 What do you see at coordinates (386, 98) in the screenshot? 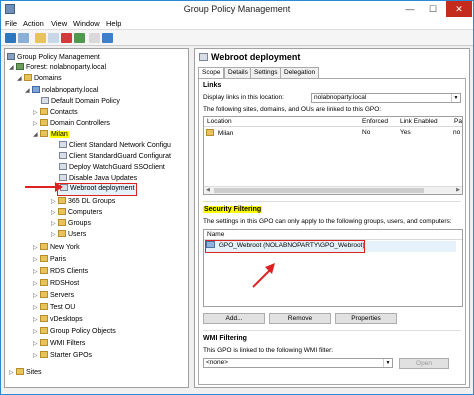
I see `display-links-select: nolabnoparty.local ▼` at bounding box center [386, 98].